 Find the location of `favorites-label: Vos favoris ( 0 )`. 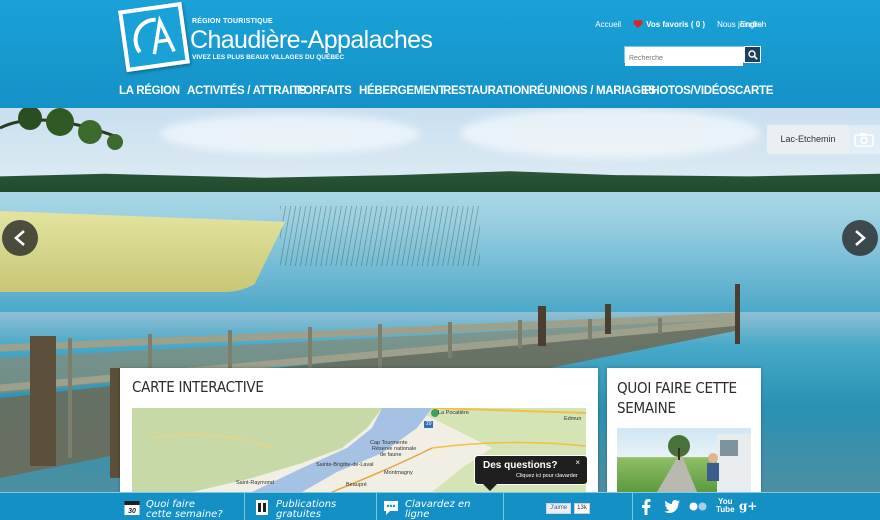

favorites-label: Vos favoris ( 0 ) is located at coordinates (676, 24).